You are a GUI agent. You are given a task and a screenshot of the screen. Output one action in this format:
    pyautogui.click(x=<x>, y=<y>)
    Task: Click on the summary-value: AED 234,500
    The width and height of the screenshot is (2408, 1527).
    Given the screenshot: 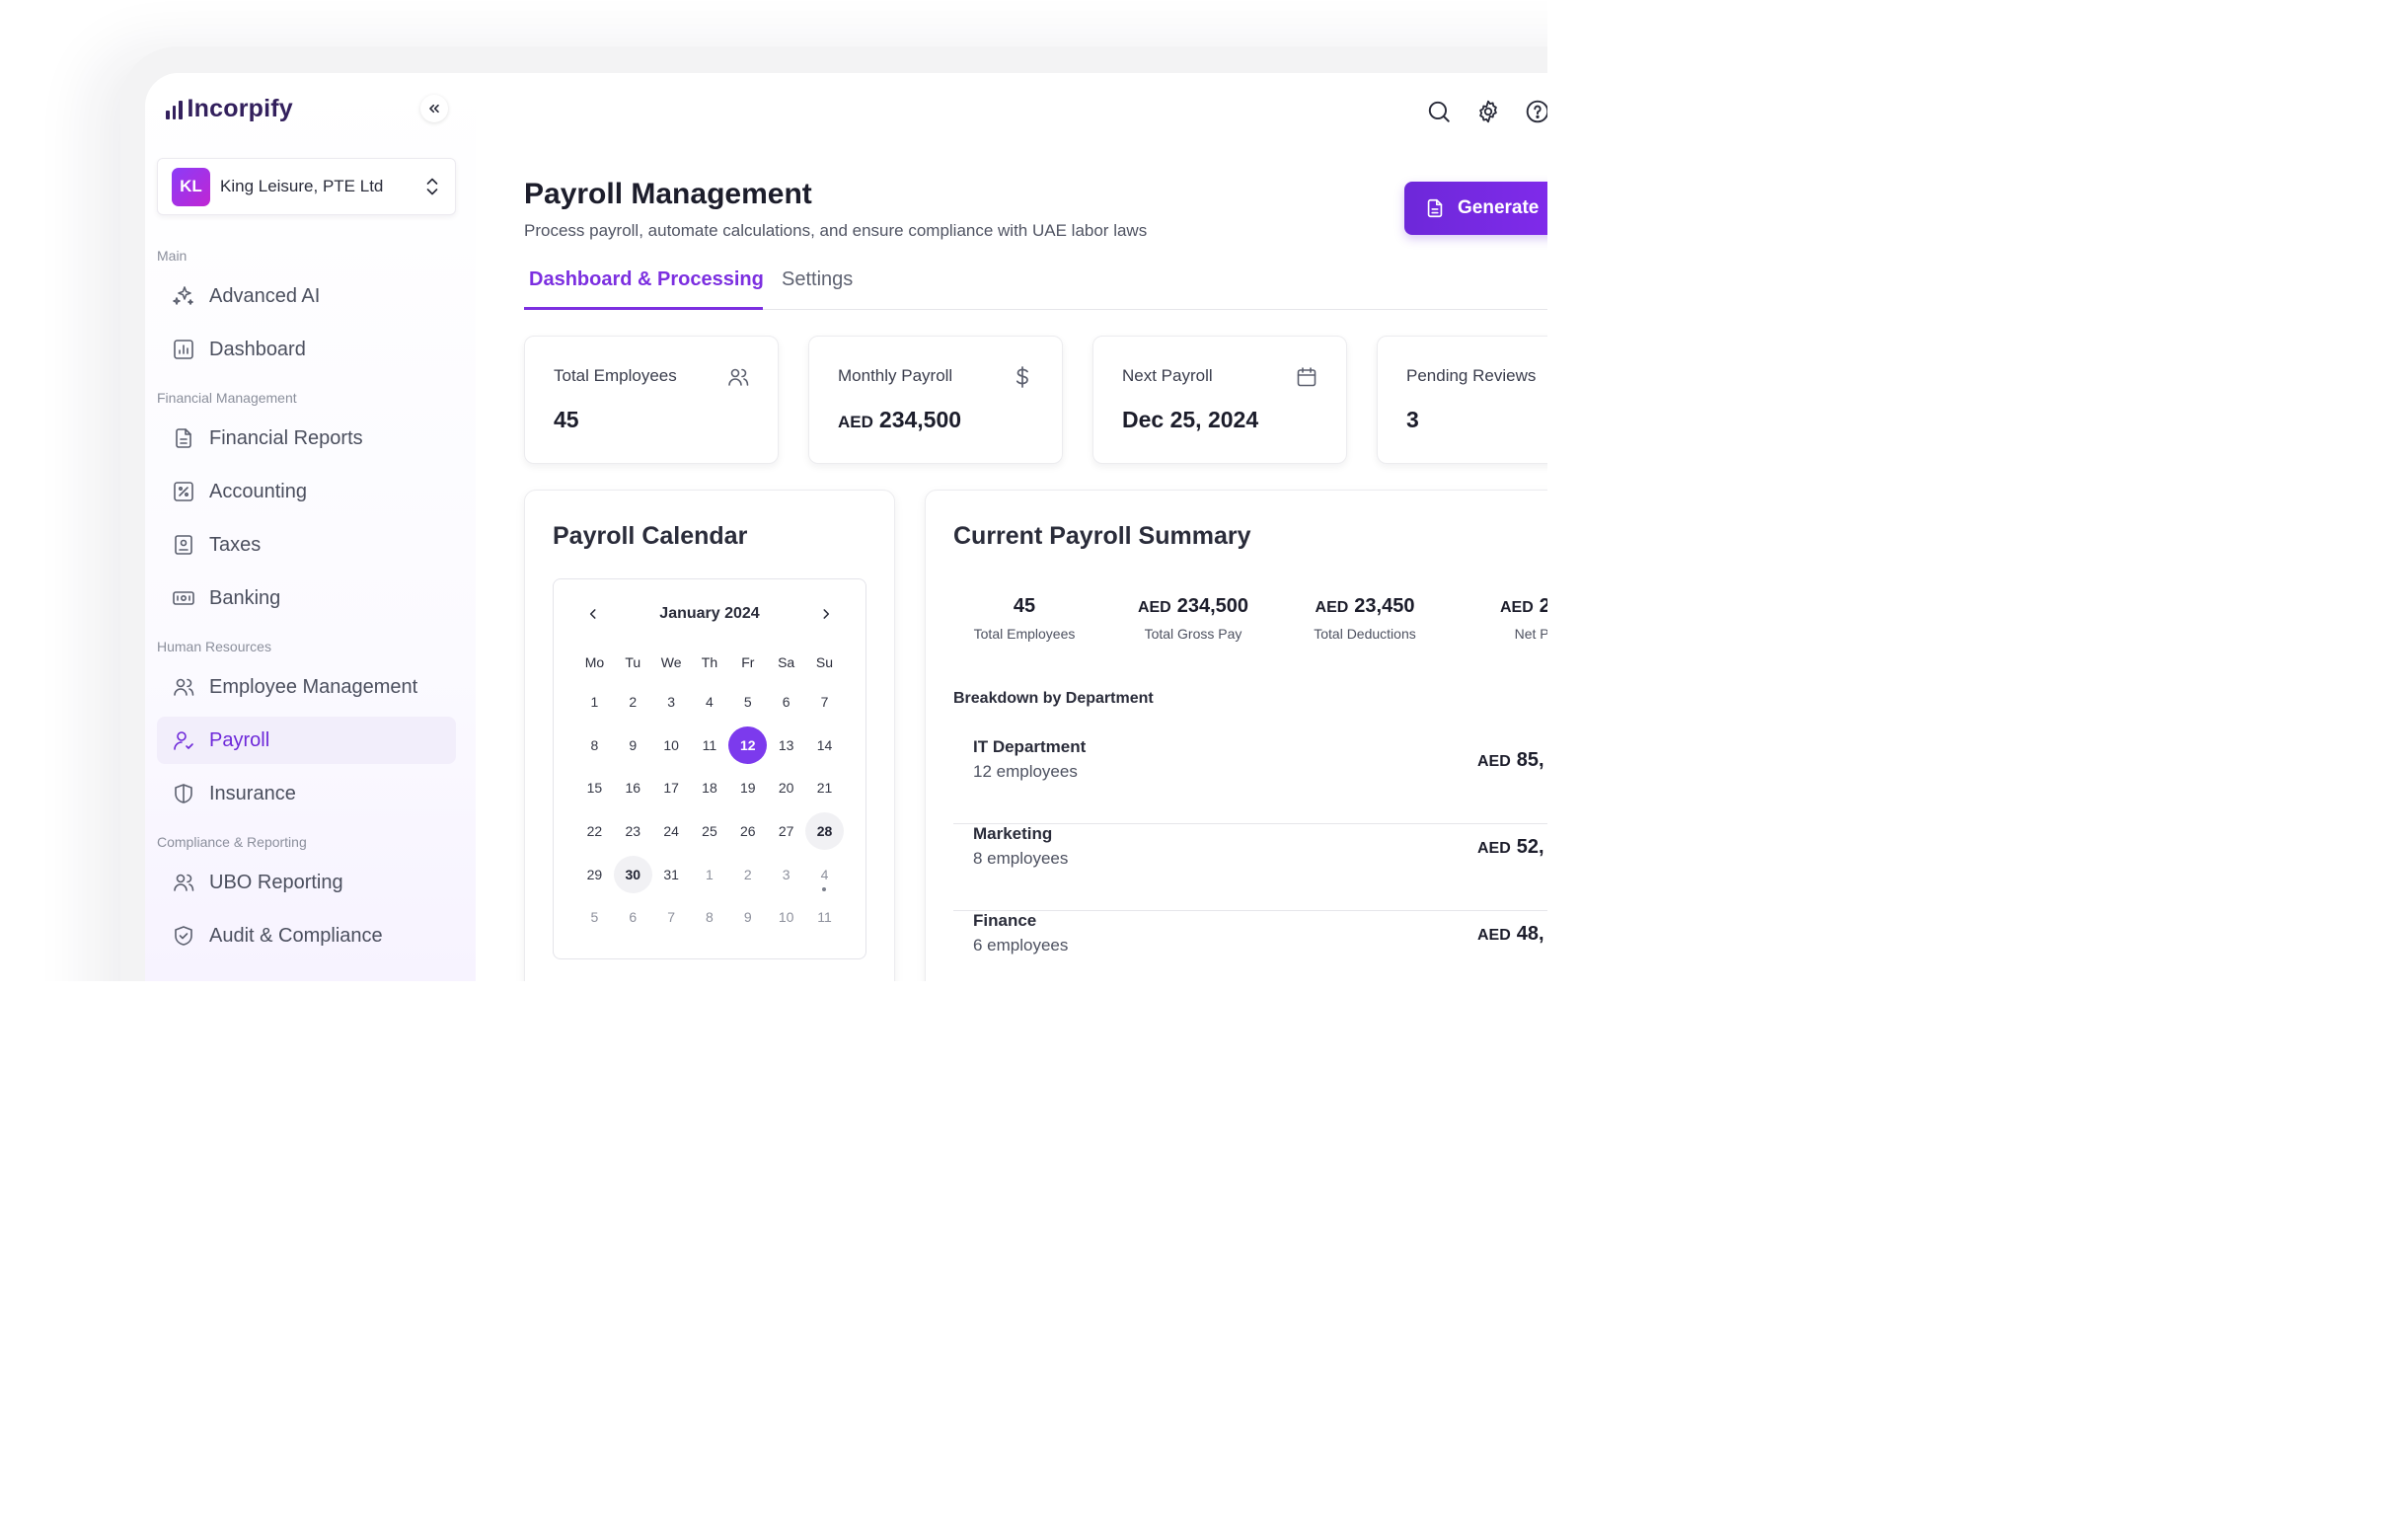 What is the action you would take?
    pyautogui.click(x=1193, y=607)
    